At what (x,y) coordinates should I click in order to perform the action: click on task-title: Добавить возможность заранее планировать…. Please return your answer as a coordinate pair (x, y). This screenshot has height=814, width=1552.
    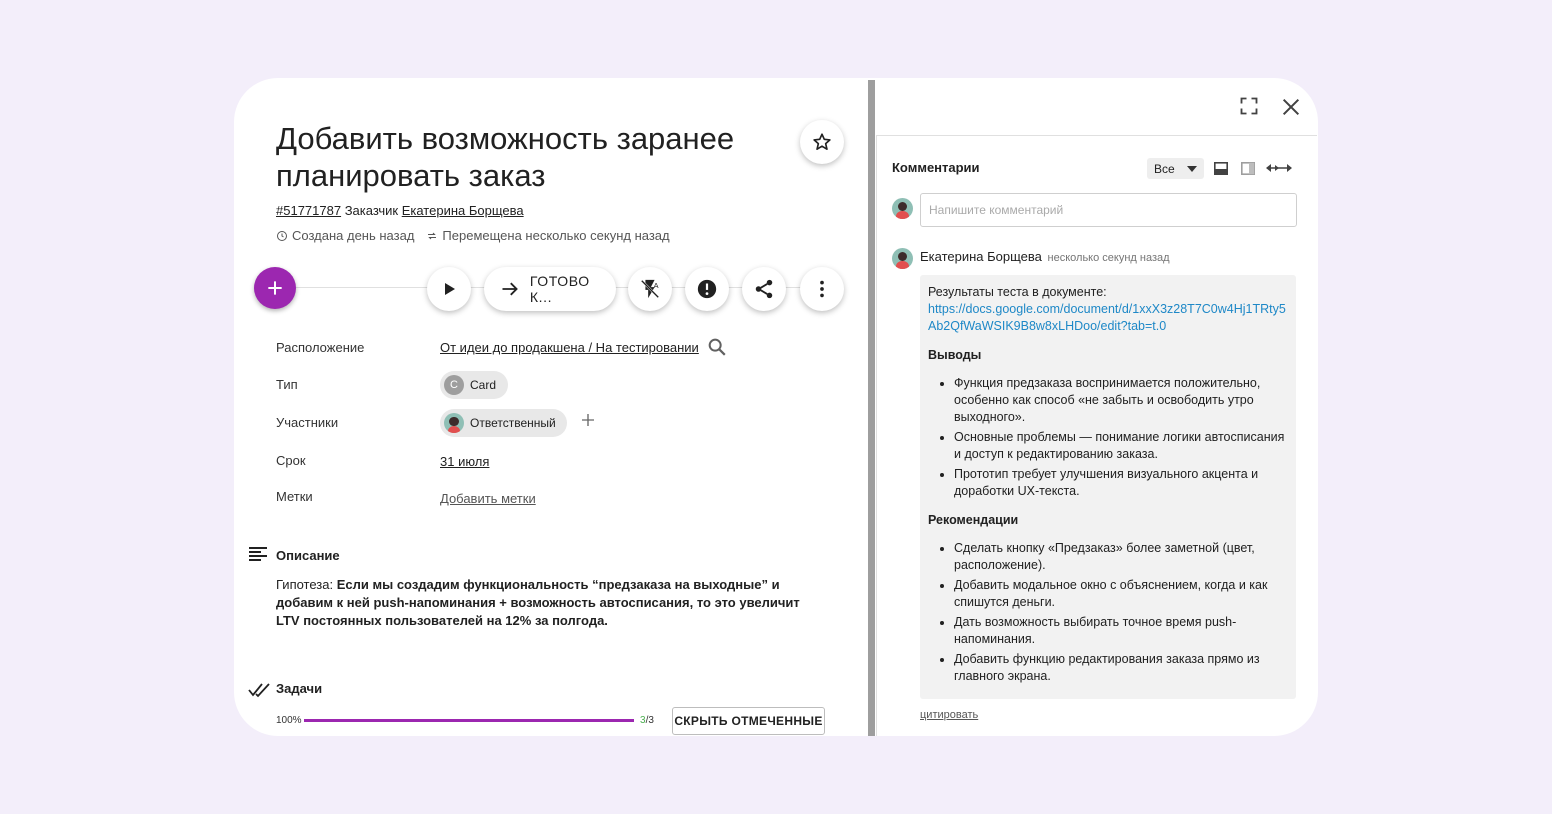
    Looking at the image, I should click on (536, 157).